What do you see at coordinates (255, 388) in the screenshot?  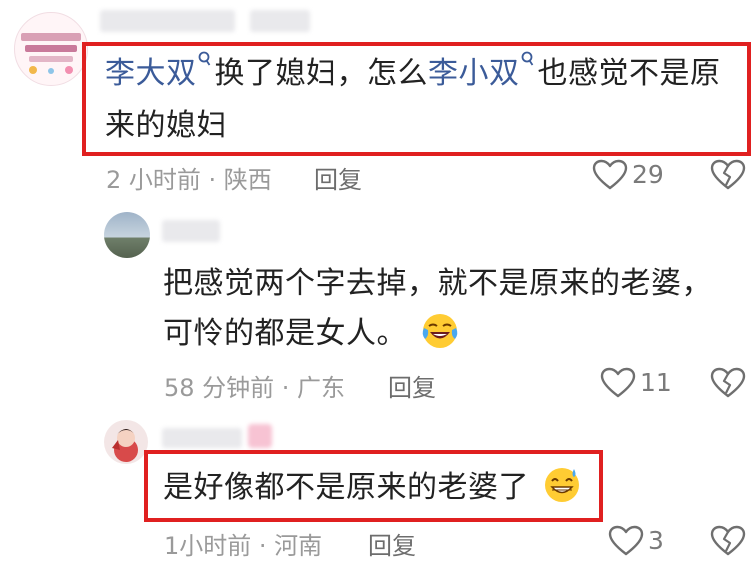 I see `comment-meta: 58 分钟前 · 广东` at bounding box center [255, 388].